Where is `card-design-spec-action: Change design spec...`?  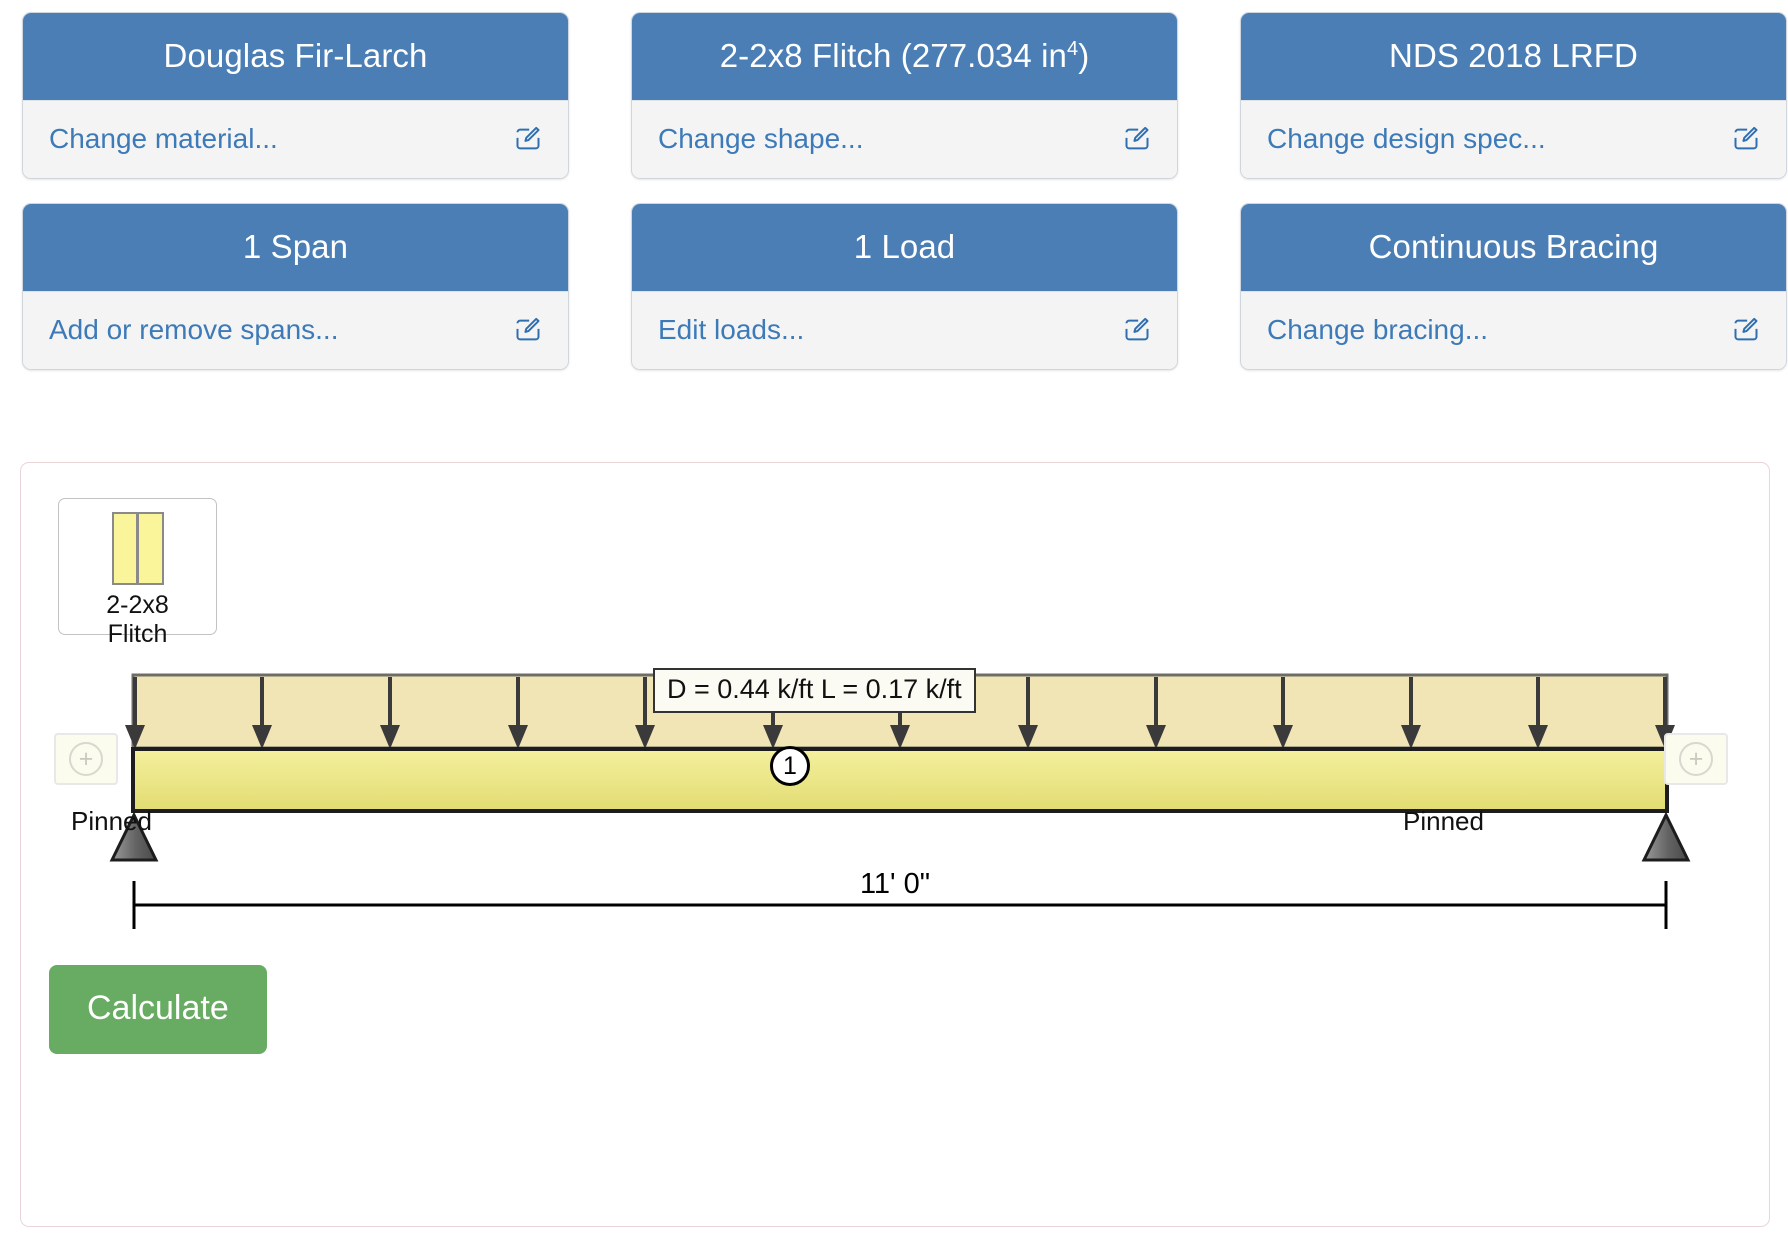
card-design-spec-action: Change design spec... is located at coordinates (1513, 139).